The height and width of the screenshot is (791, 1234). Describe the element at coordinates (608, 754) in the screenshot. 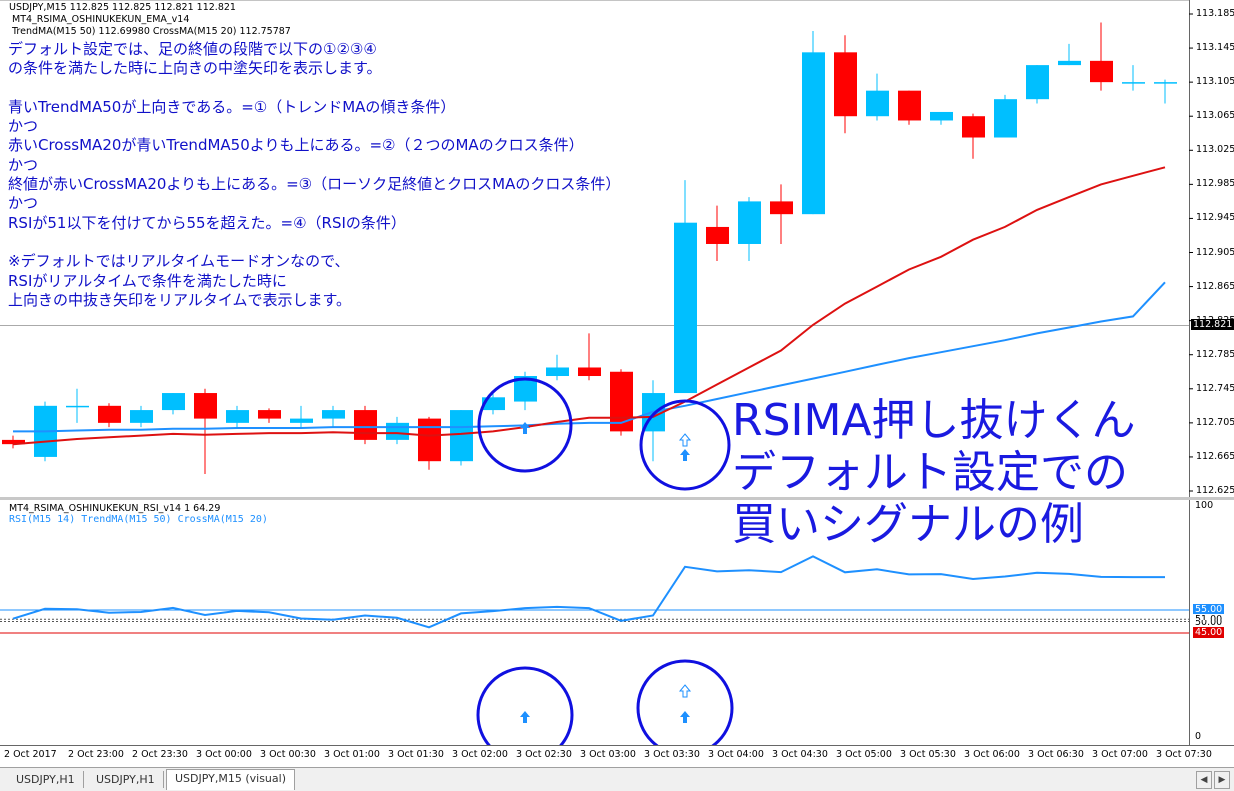

I see `time-tick-label: 3 Oct 03:00` at that location.